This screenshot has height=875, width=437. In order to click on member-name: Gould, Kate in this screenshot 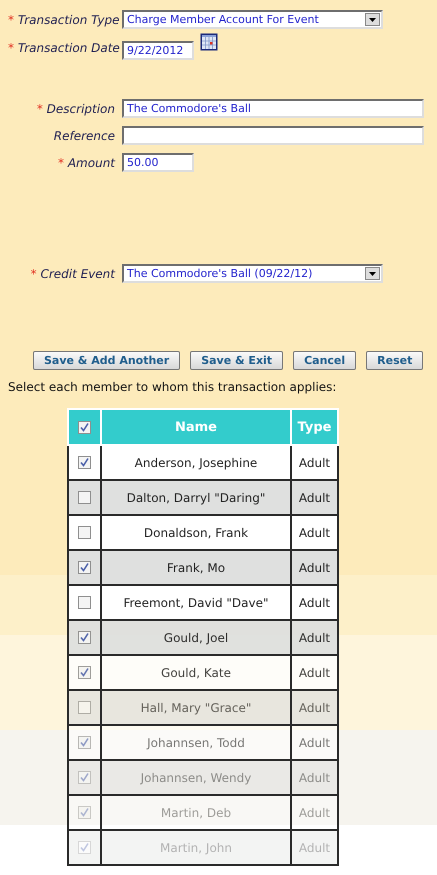, I will do `click(196, 672)`.